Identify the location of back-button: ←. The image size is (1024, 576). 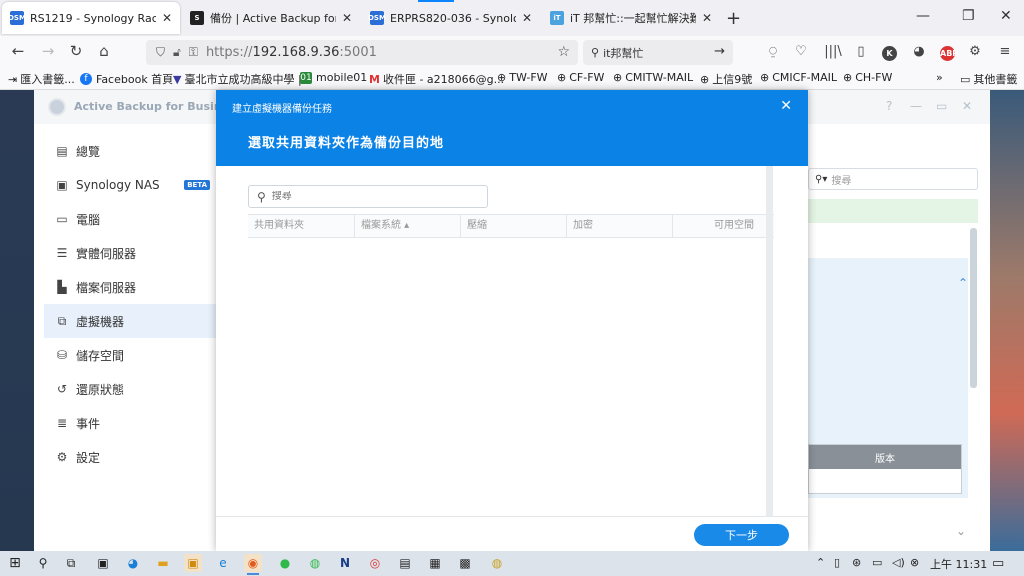
(18, 51).